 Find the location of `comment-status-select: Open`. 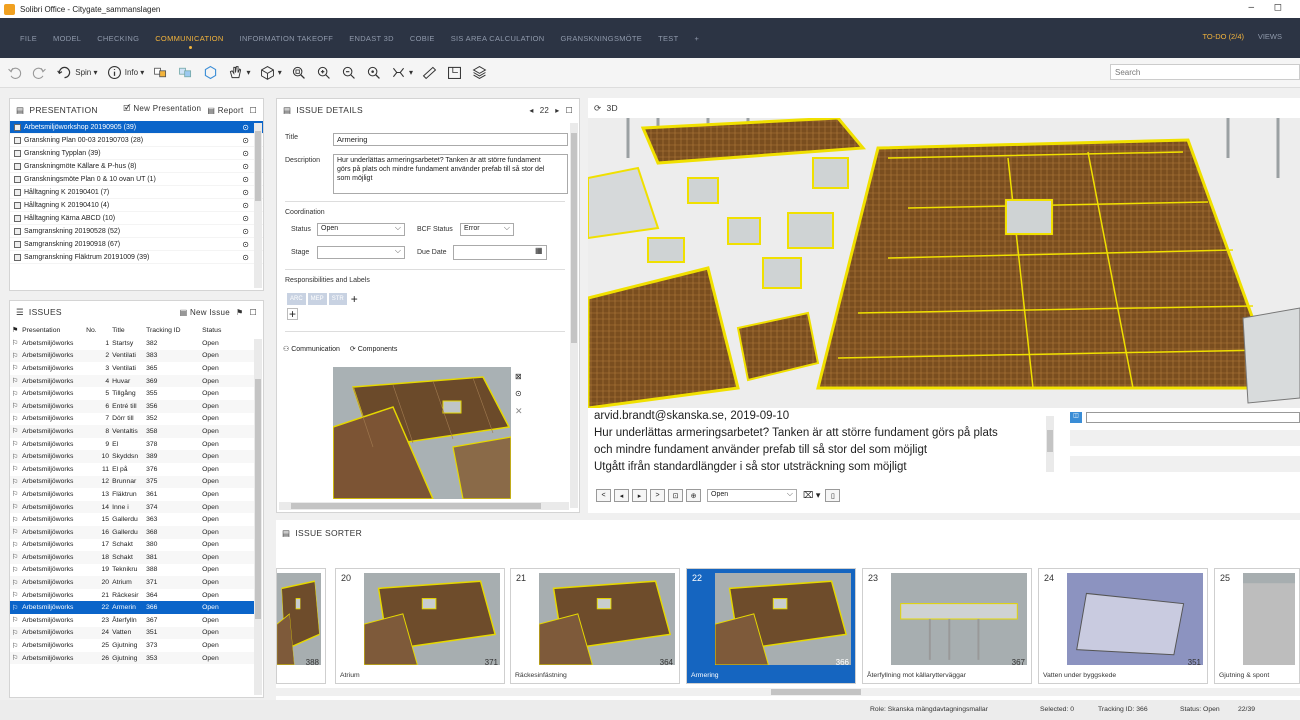

comment-status-select: Open is located at coordinates (752, 495).